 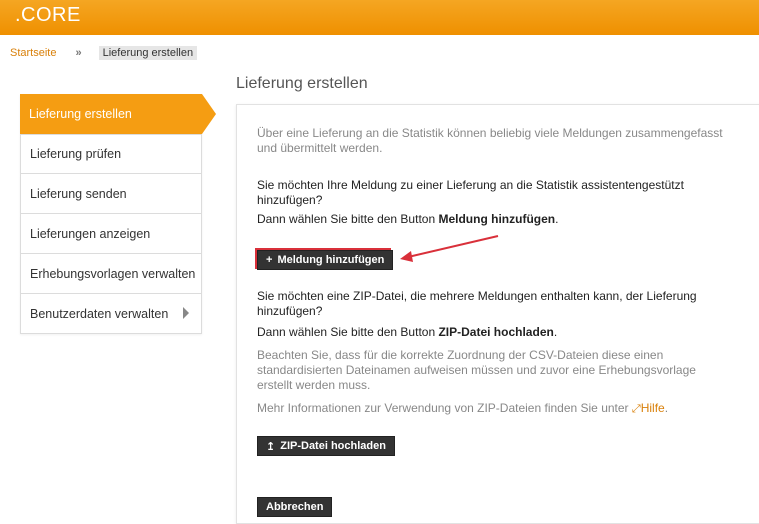 What do you see at coordinates (666, 408) in the screenshot?
I see `more-info-suffix: .` at bounding box center [666, 408].